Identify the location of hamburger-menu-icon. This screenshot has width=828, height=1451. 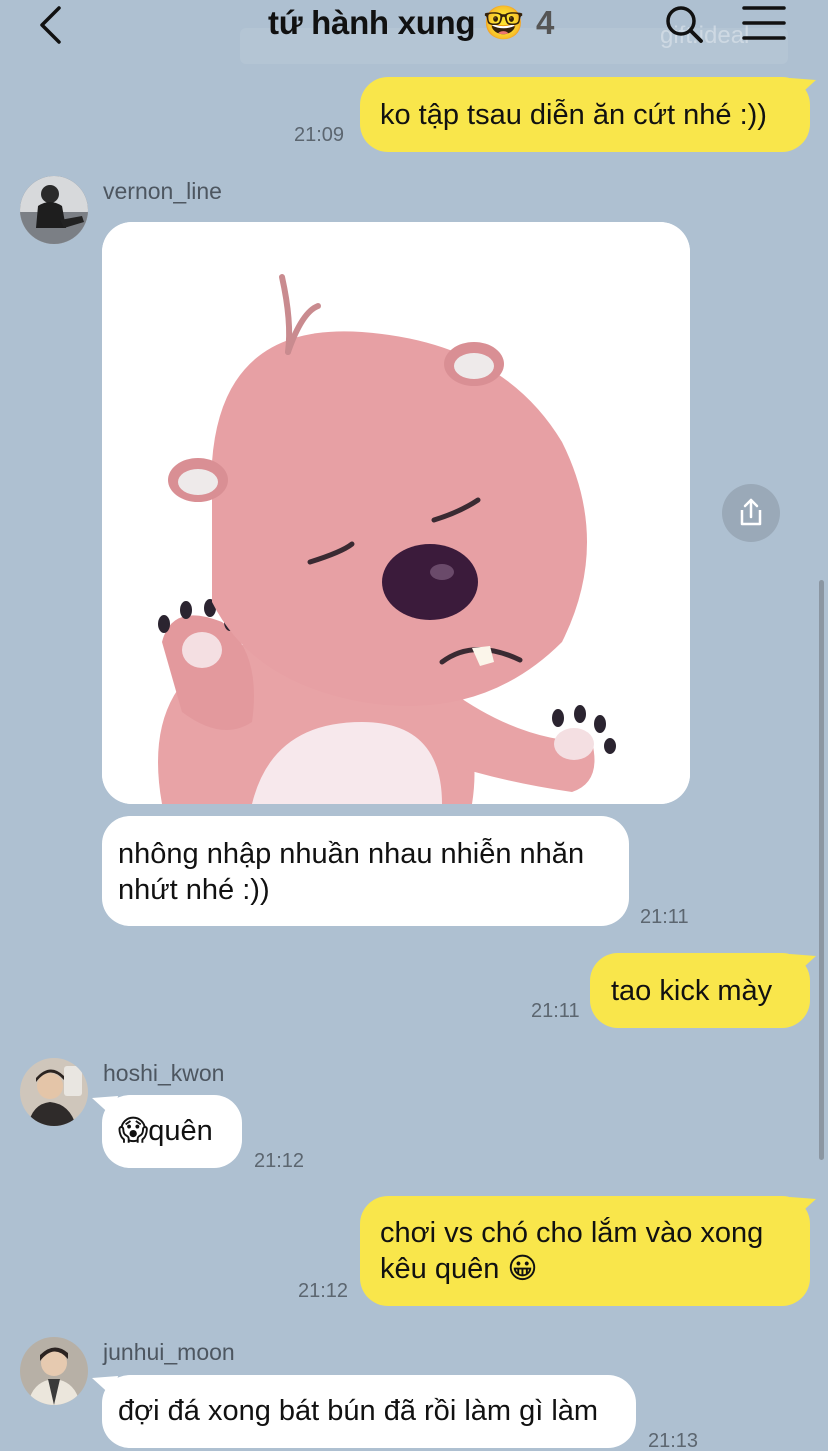
(764, 23).